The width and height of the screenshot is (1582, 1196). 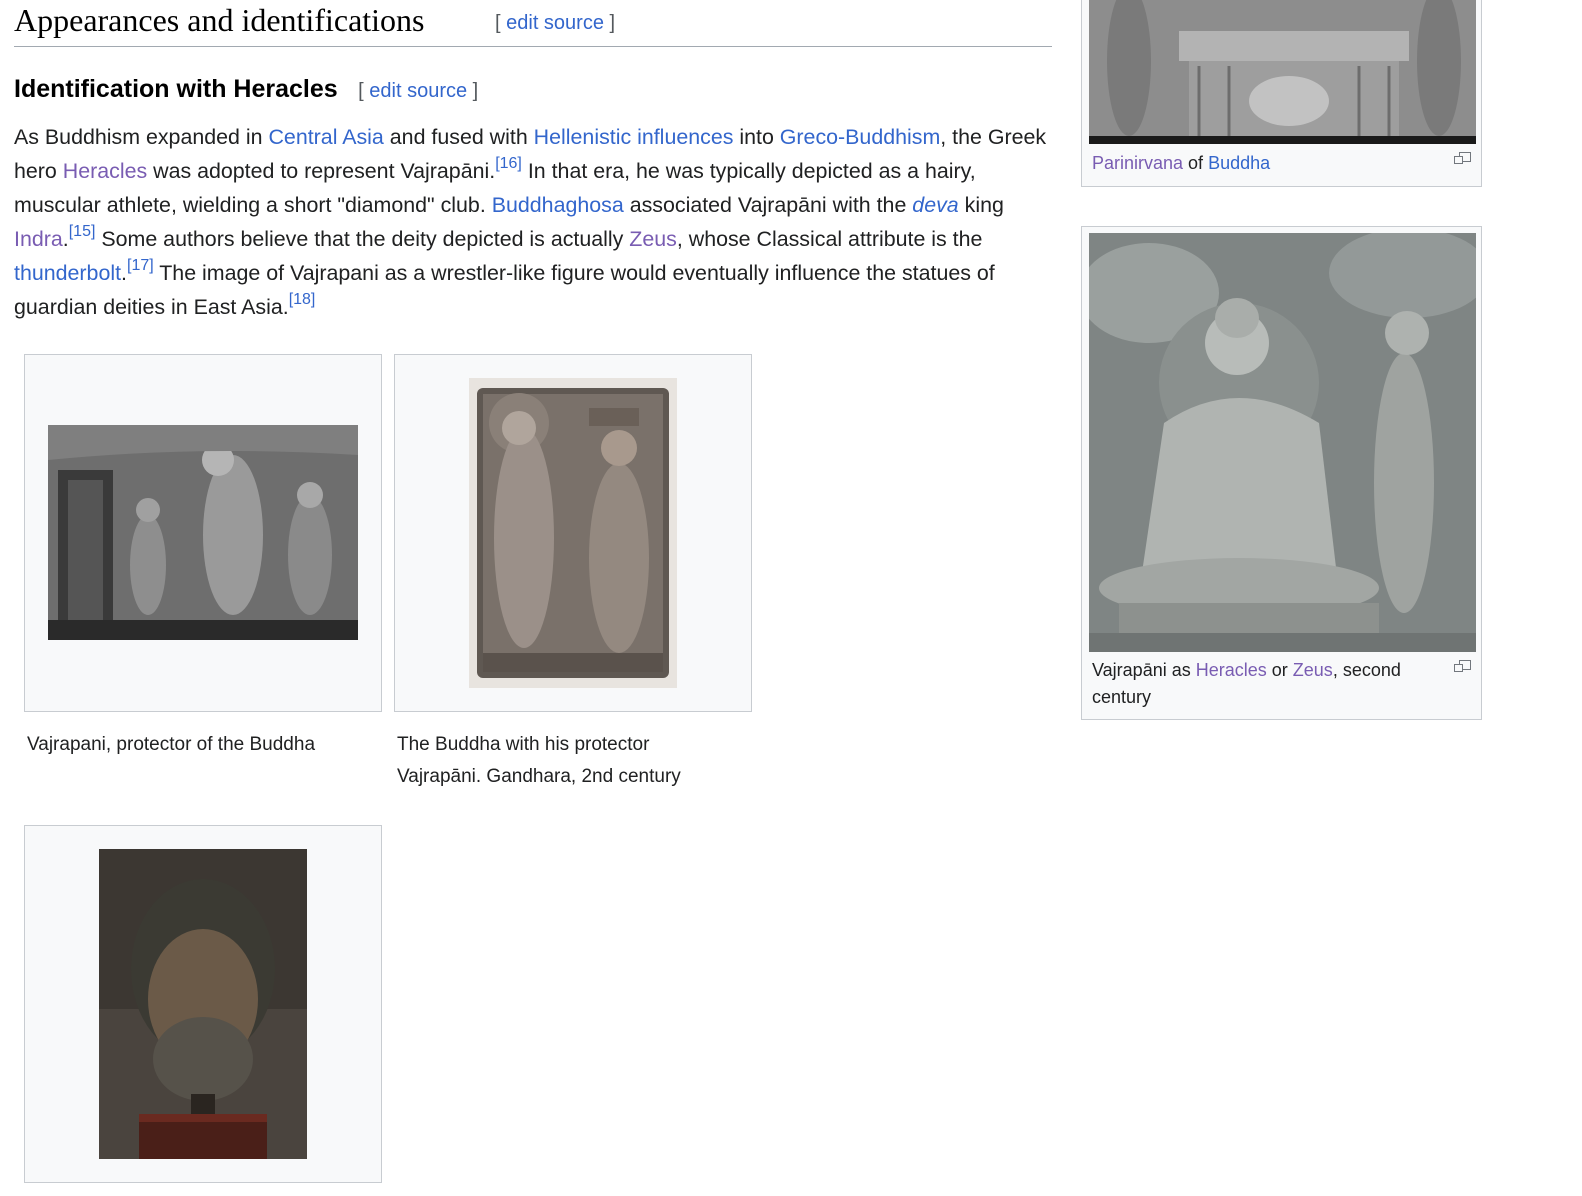 I want to click on text: , whose Classical attribute is the, so click(x=829, y=239).